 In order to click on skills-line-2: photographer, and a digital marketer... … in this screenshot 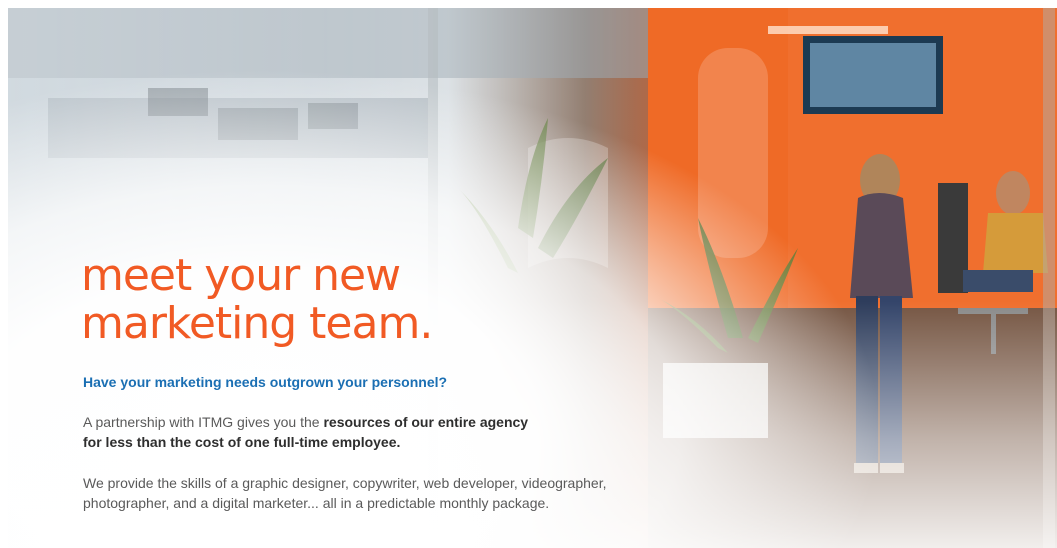, I will do `click(316, 503)`.